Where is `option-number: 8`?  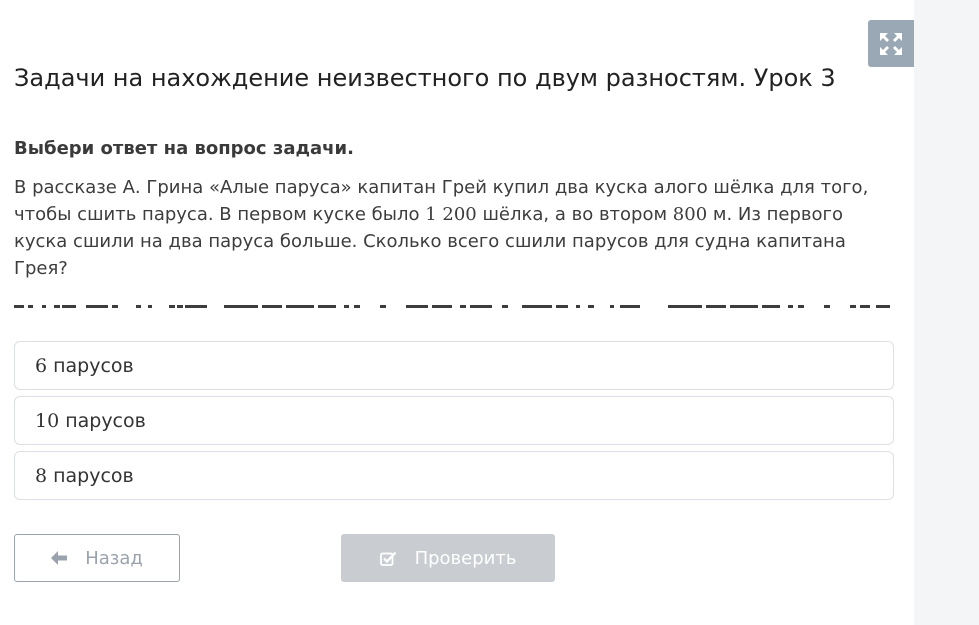 option-number: 8 is located at coordinates (41, 475).